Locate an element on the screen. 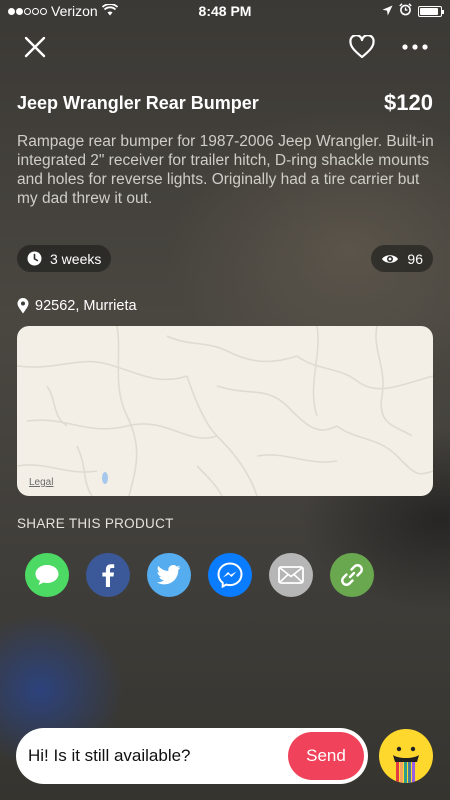  favorite-button is located at coordinates (362, 47).